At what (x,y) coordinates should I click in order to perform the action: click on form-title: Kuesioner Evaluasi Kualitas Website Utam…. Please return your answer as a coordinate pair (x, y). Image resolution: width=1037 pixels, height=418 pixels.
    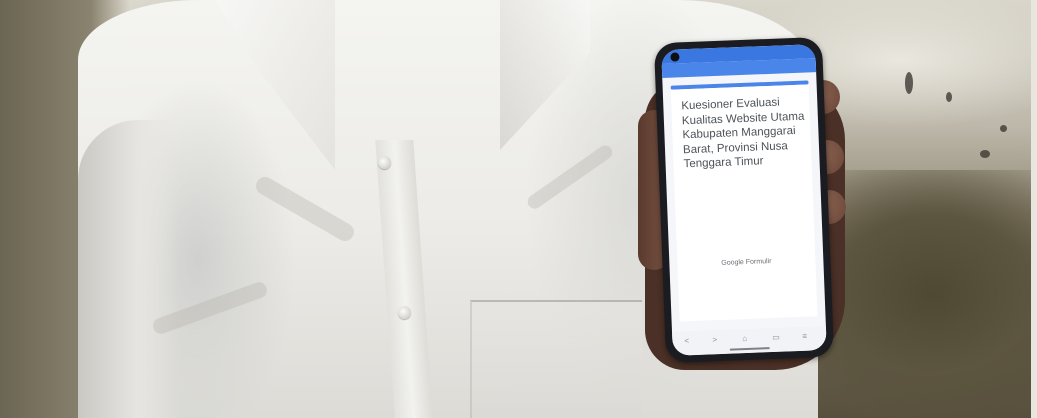
    Looking at the image, I should click on (743, 133).